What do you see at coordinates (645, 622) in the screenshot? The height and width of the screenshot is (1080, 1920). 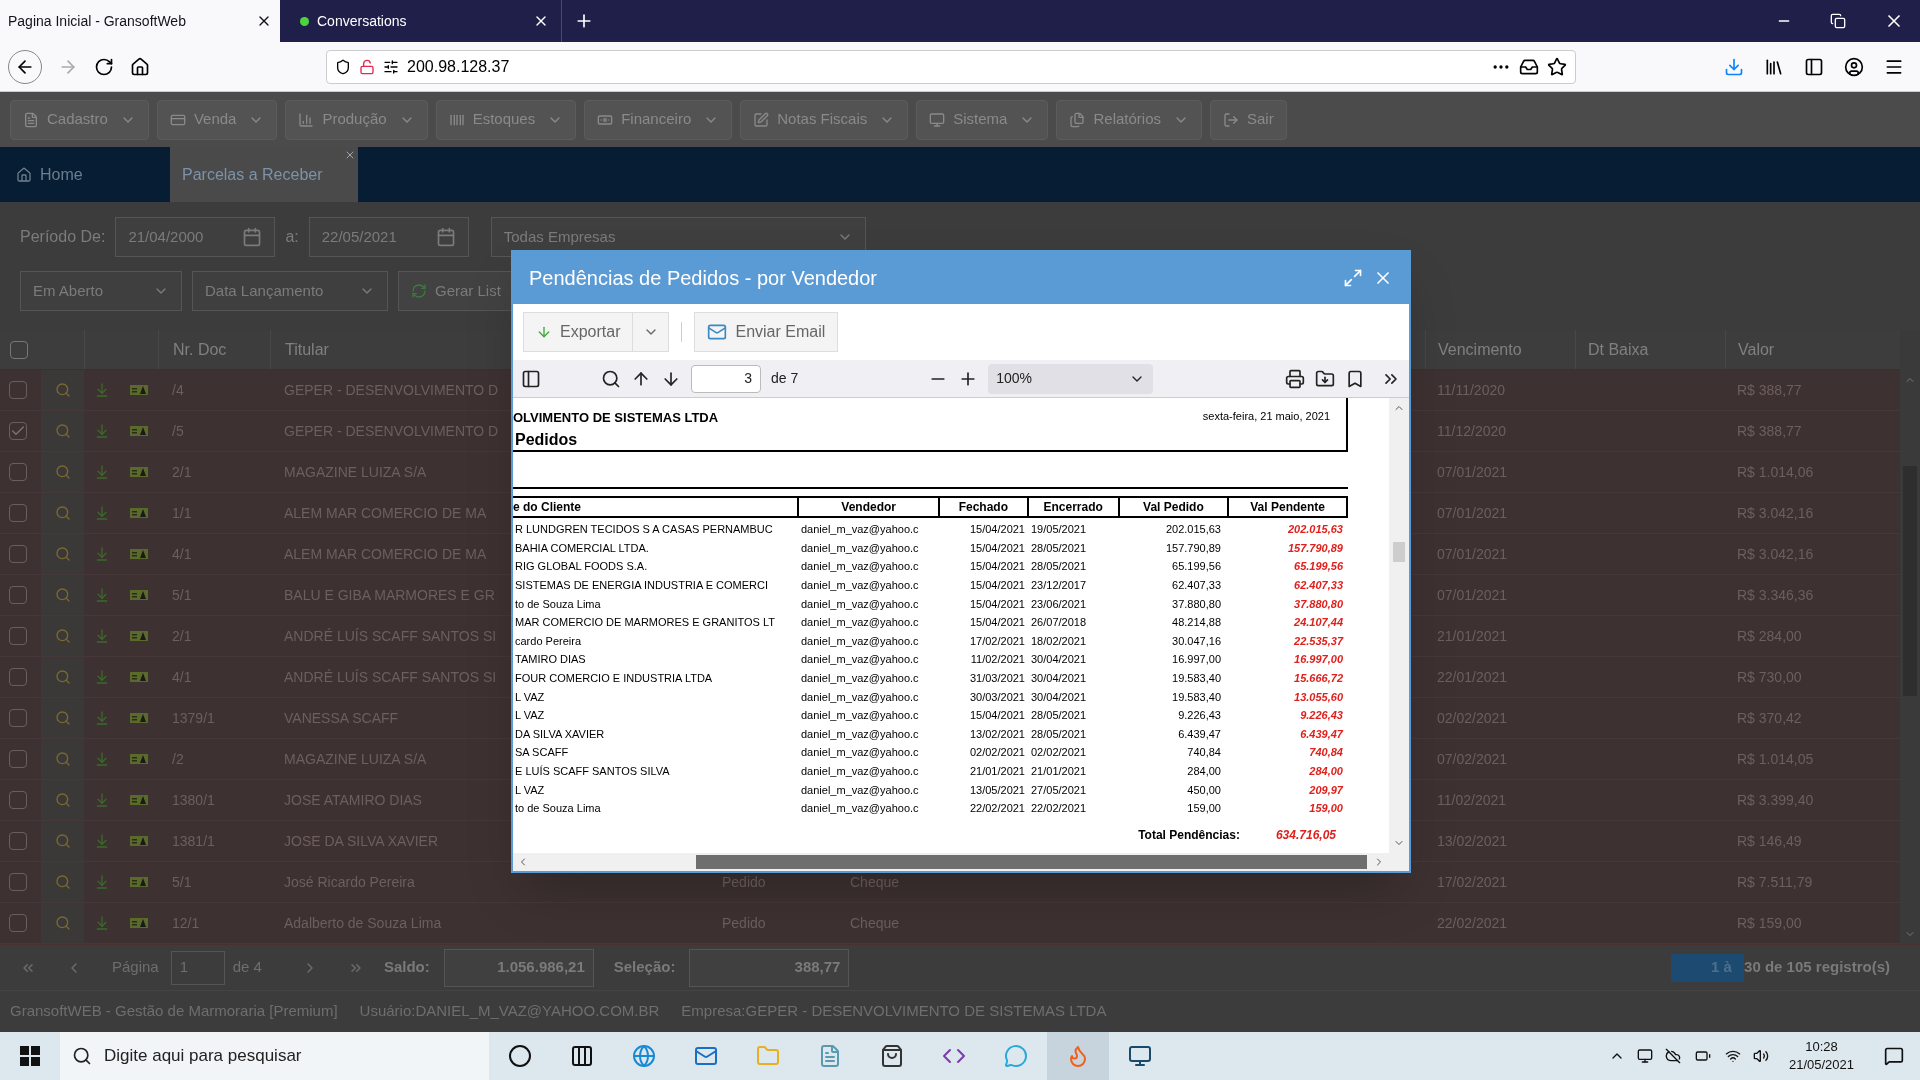 I see `table-cell: MAR COMERCIO DE MARMORES E GRANITOS LT` at bounding box center [645, 622].